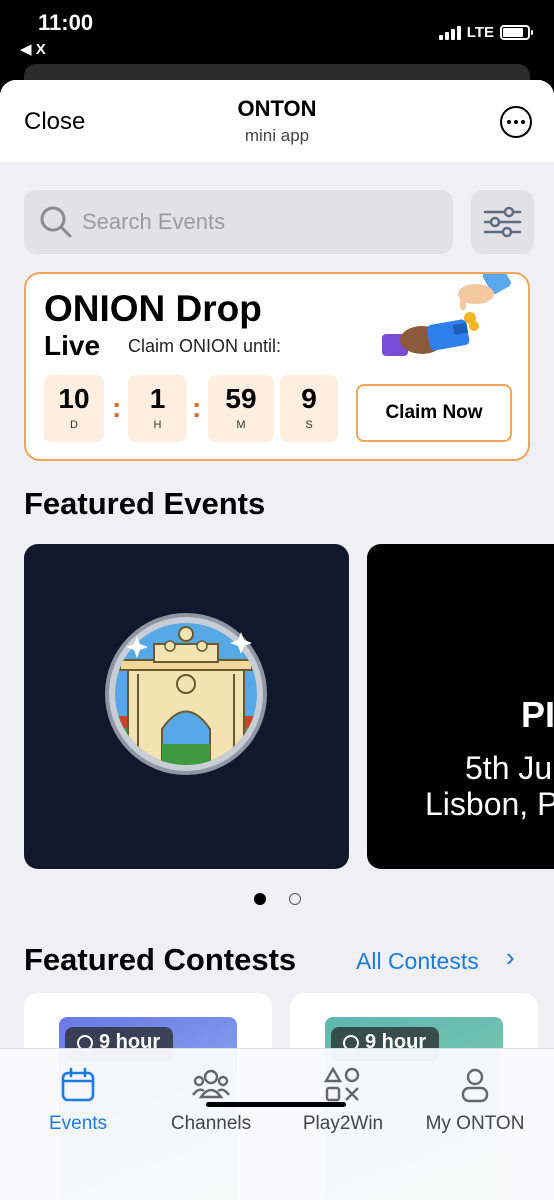  I want to click on search-icon, so click(56, 222).